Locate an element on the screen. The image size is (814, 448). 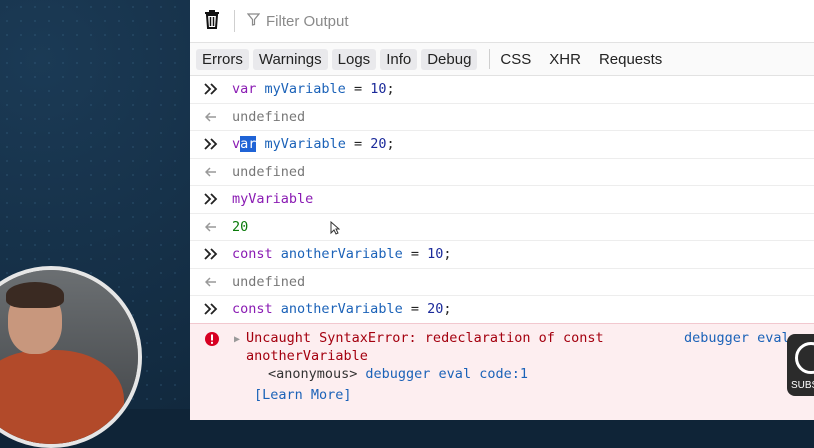
console-command: const anotherVariable = 10; is located at coordinates (342, 254).